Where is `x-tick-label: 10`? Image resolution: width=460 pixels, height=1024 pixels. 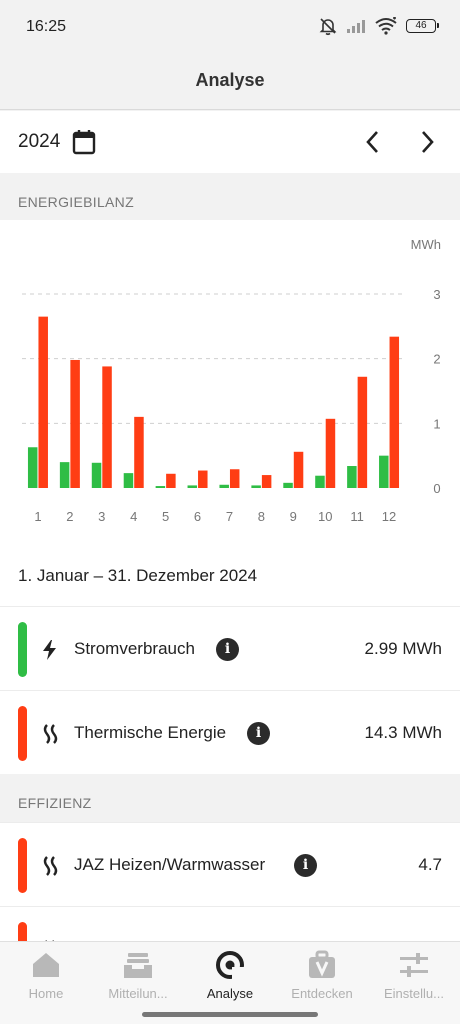
x-tick-label: 10 is located at coordinates (325, 516).